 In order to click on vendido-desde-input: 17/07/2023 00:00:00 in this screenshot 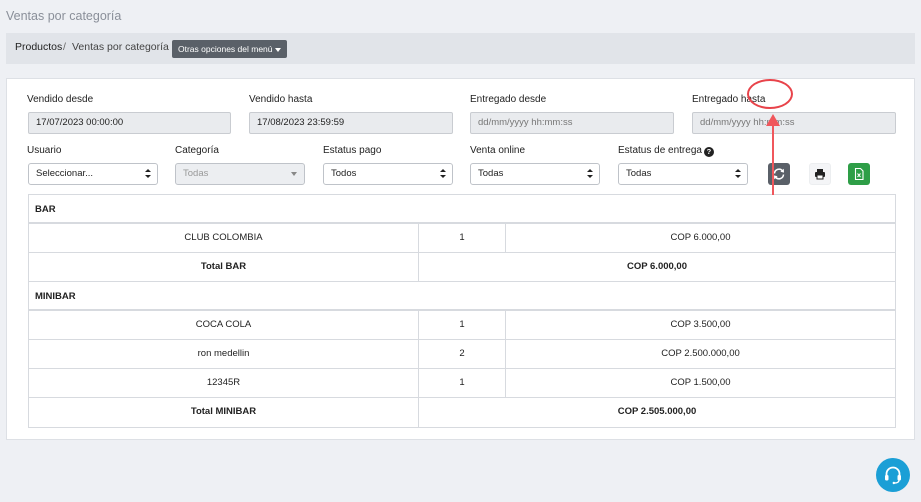, I will do `click(129, 123)`.